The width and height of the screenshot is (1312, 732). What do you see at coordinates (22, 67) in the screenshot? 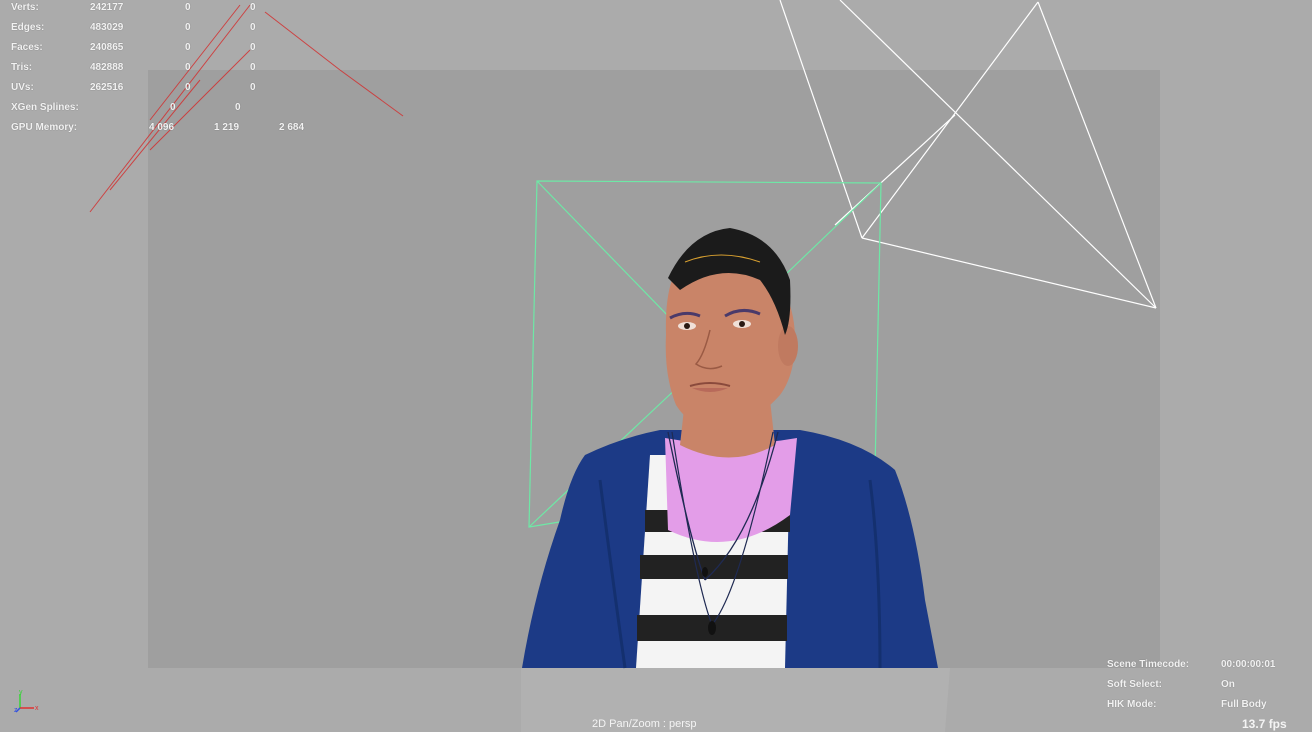
I see `hud-label: Tris:` at bounding box center [22, 67].